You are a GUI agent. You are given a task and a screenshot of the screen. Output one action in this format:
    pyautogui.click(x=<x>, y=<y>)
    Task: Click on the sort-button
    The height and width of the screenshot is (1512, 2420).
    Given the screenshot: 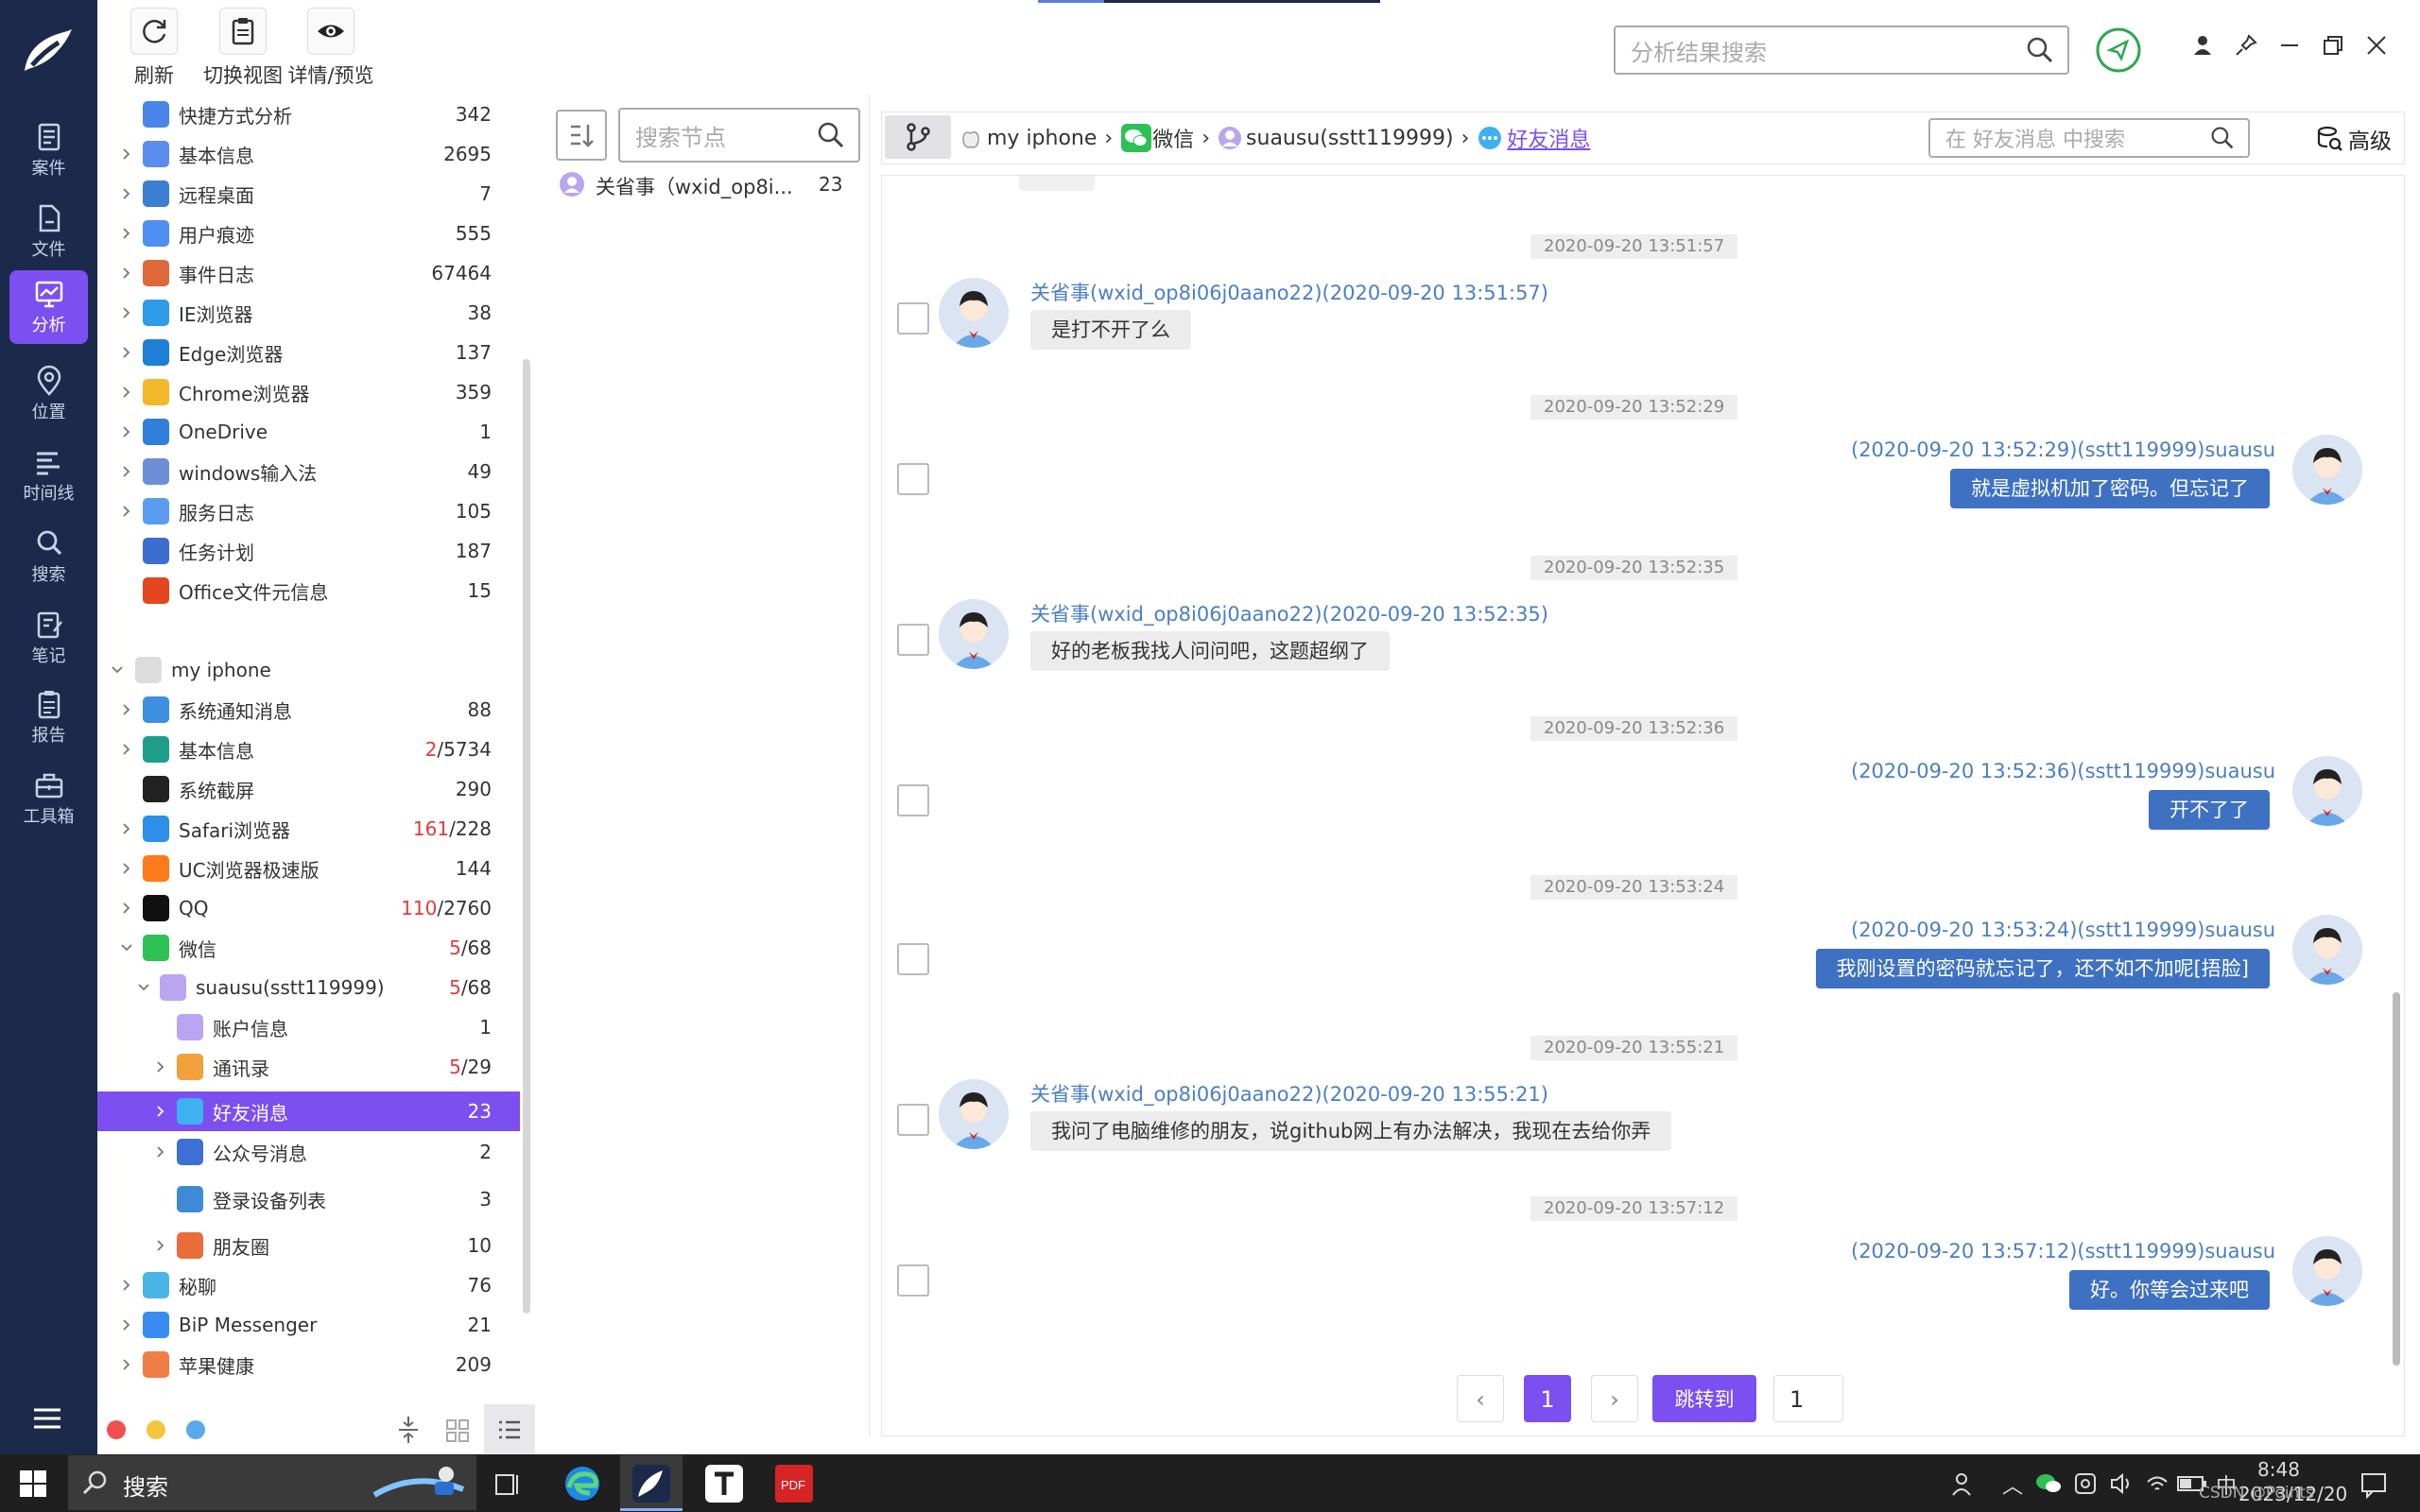 What is the action you would take?
    pyautogui.click(x=582, y=135)
    